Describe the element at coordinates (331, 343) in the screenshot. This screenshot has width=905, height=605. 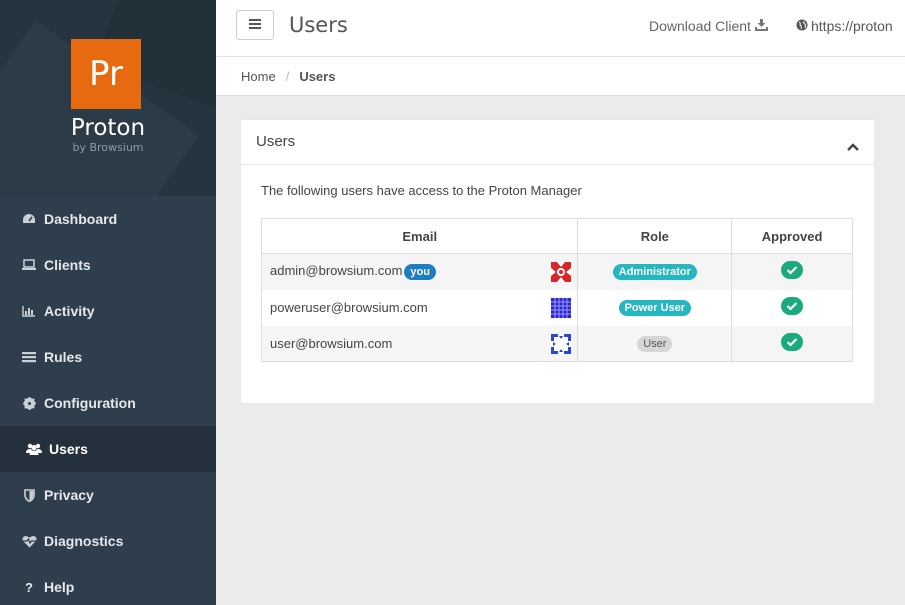
I see `user-email: user@browsium.com` at that location.